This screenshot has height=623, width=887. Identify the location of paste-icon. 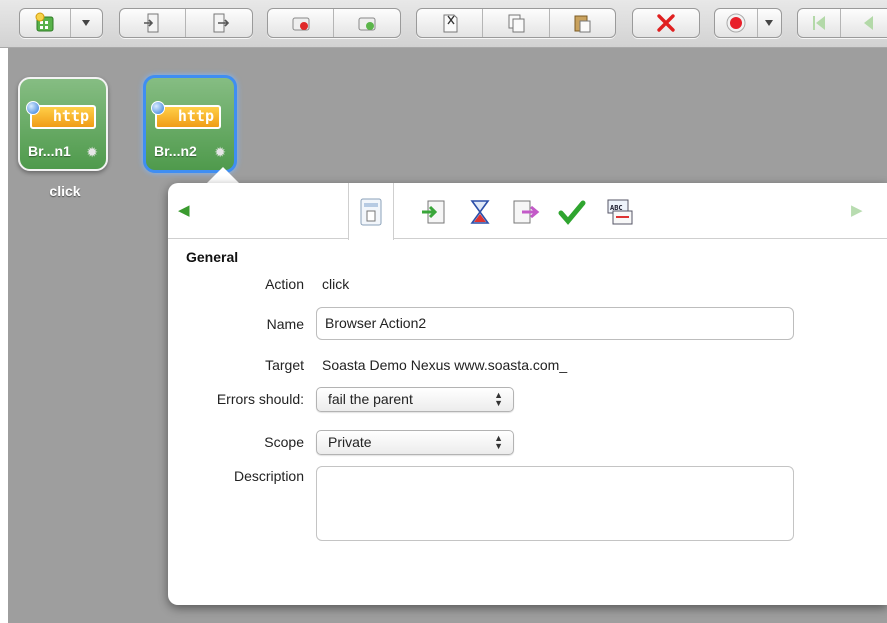
(582, 24).